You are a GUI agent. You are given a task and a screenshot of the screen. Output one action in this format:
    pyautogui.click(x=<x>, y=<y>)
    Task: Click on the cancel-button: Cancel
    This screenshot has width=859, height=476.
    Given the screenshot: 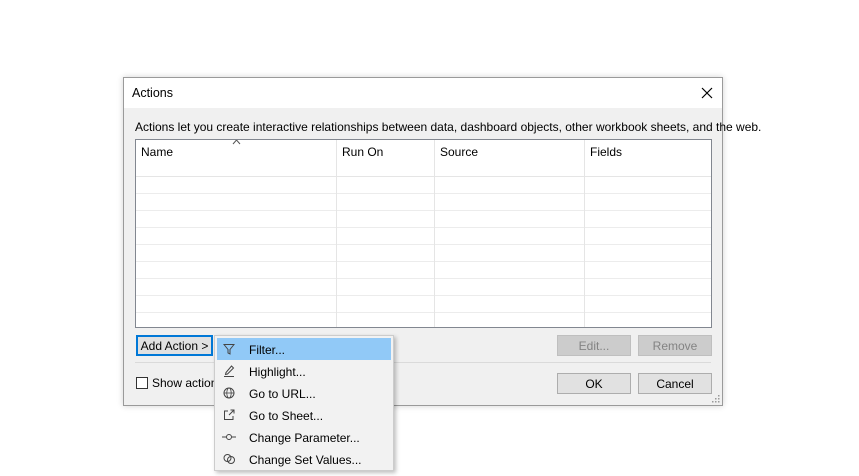 What is the action you would take?
    pyautogui.click(x=675, y=383)
    